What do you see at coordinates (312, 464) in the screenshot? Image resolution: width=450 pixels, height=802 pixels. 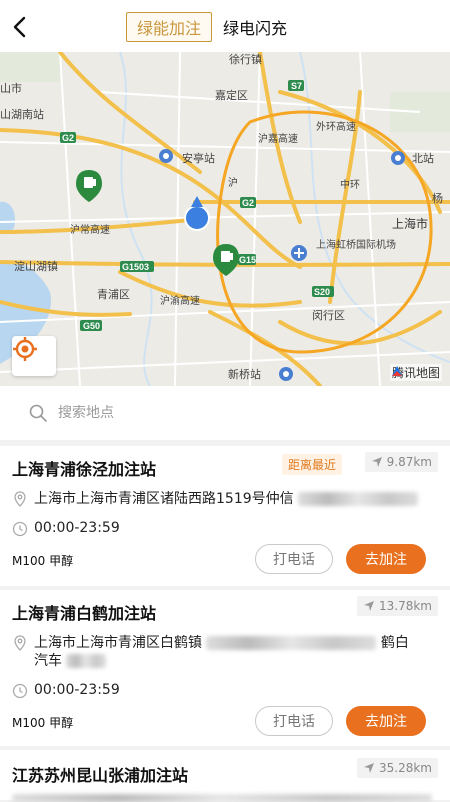 I see `nearest-badge: 距离最近` at bounding box center [312, 464].